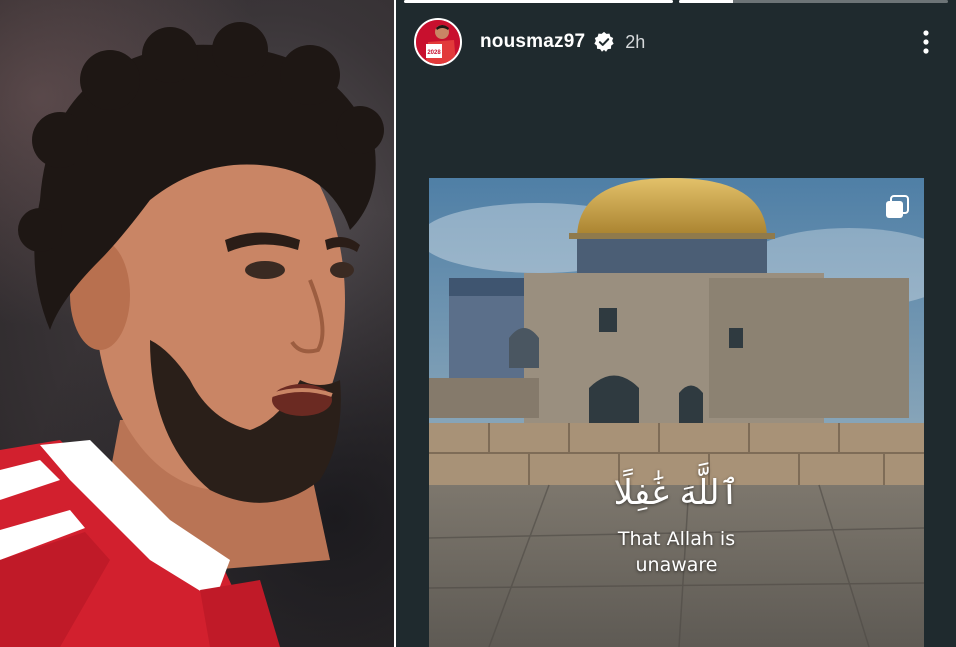 The width and height of the screenshot is (956, 647). I want to click on more-options-button, so click(926, 42).